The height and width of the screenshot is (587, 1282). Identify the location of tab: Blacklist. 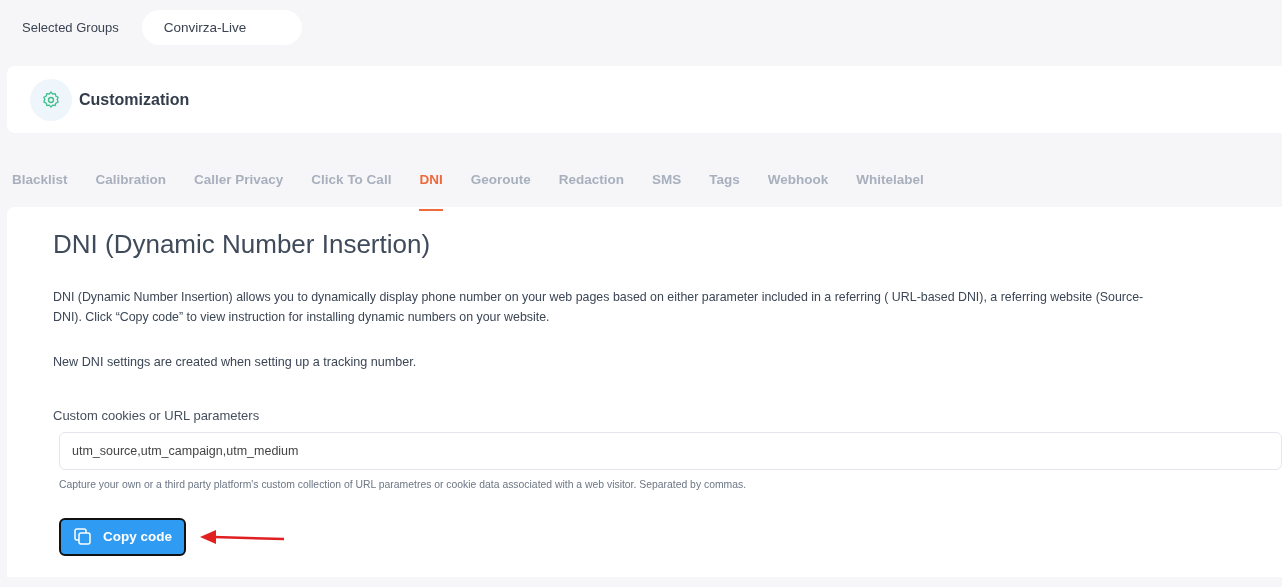
(40, 186).